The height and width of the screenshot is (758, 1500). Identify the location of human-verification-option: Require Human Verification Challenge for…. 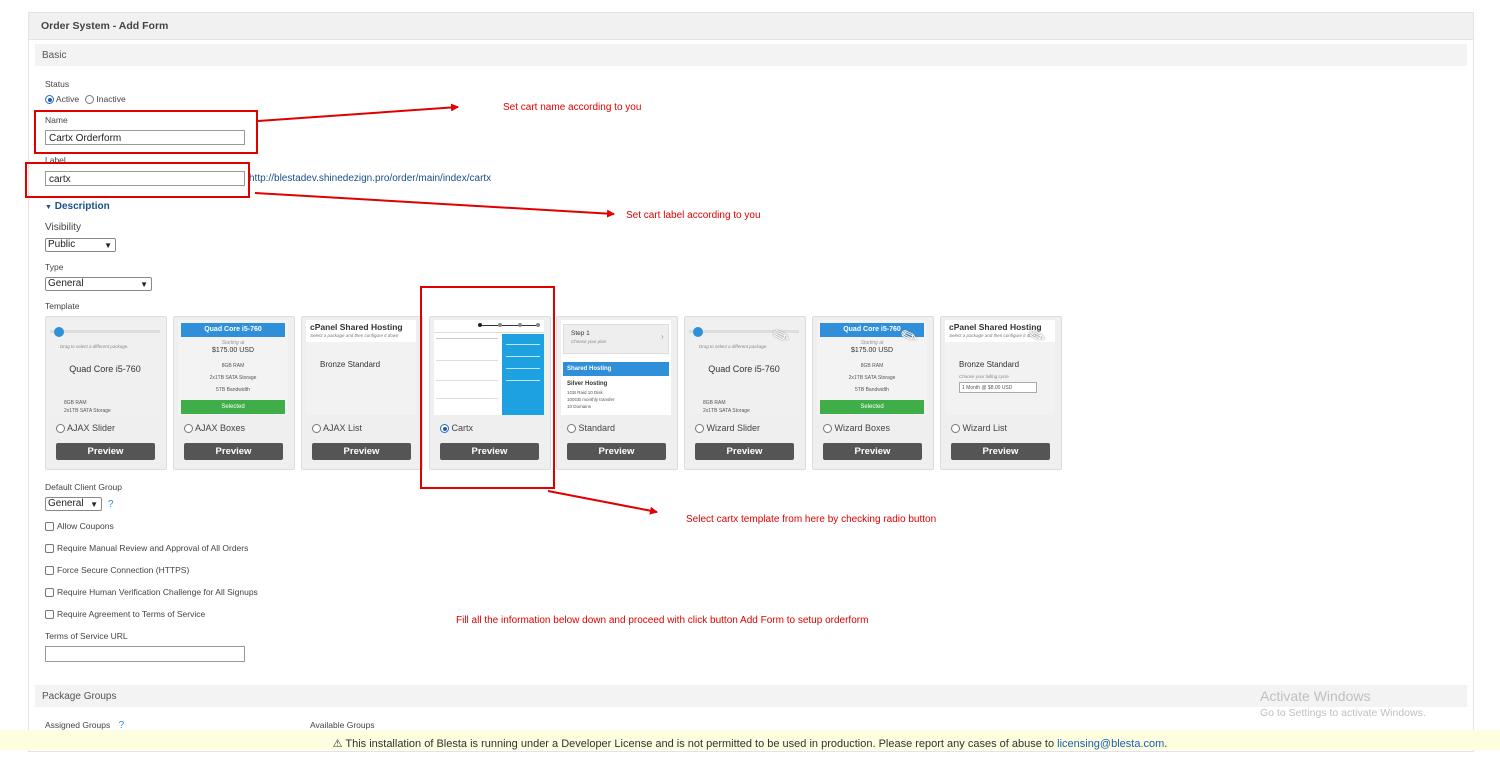
(151, 592).